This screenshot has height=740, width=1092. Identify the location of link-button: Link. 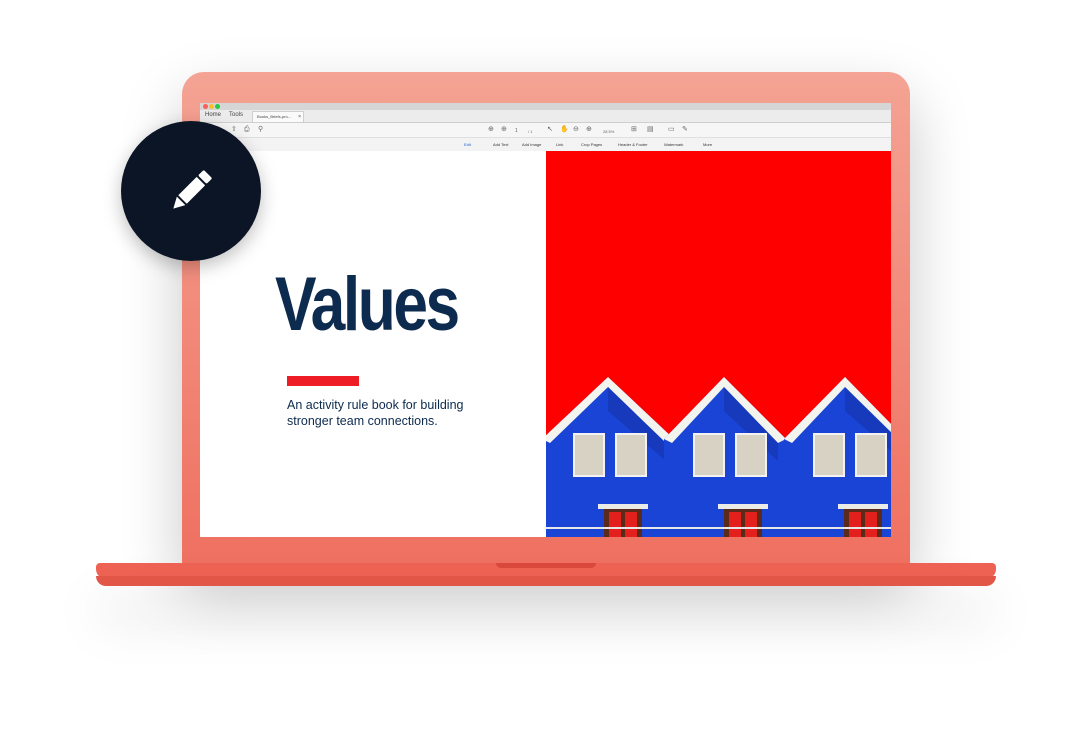
(559, 144).